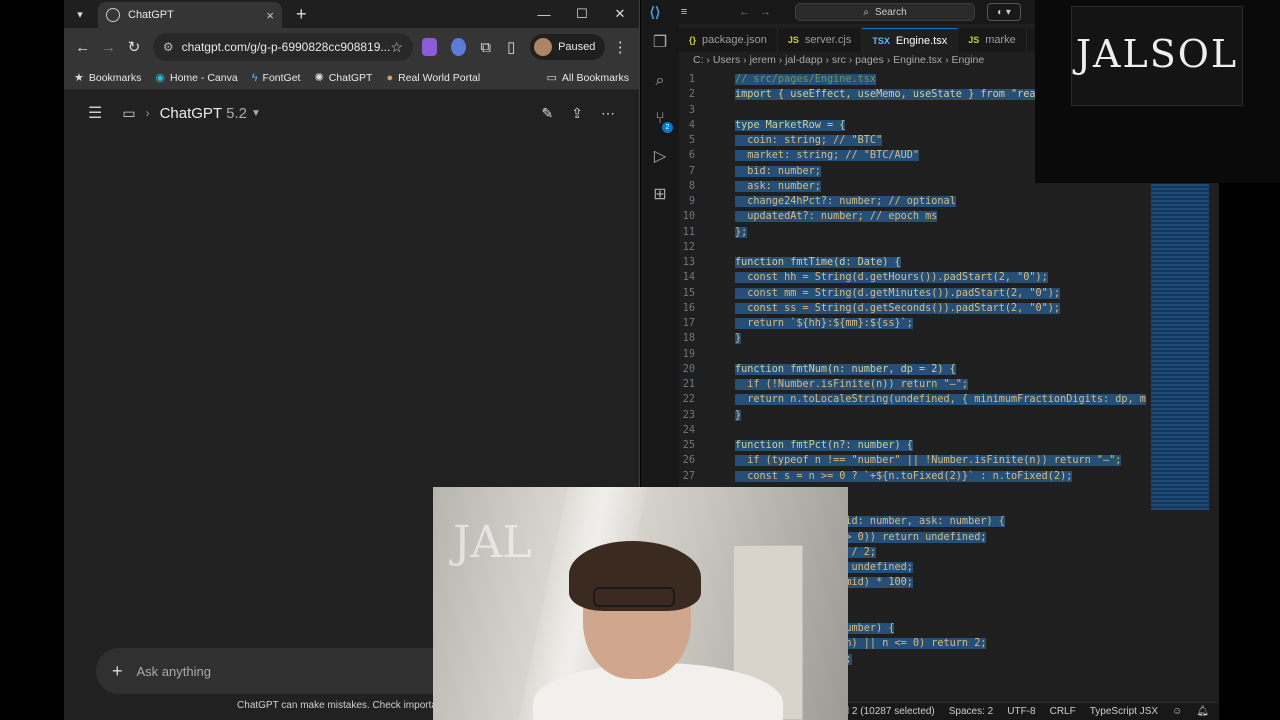 The width and height of the screenshot is (1280, 720). What do you see at coordinates (693, 40) in the screenshot?
I see `json-icon: {}` at bounding box center [693, 40].